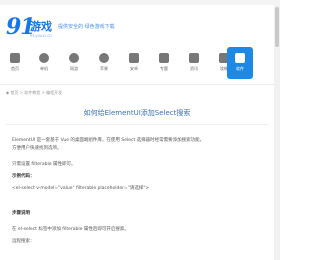  What do you see at coordinates (134, 58) in the screenshot?
I see `android-icon` at bounding box center [134, 58].